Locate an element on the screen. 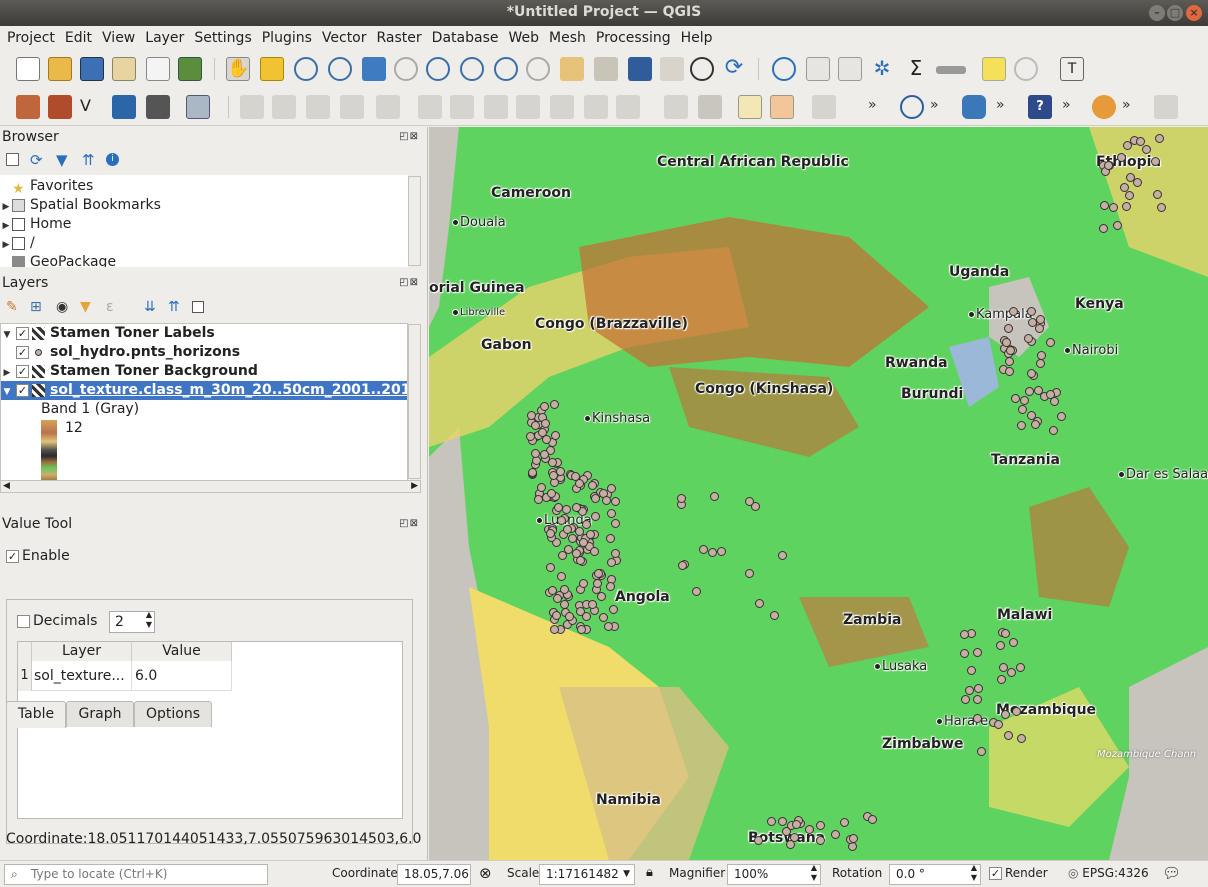 The height and width of the screenshot is (887, 1208). data-source-manager-icon is located at coordinates (28, 107).